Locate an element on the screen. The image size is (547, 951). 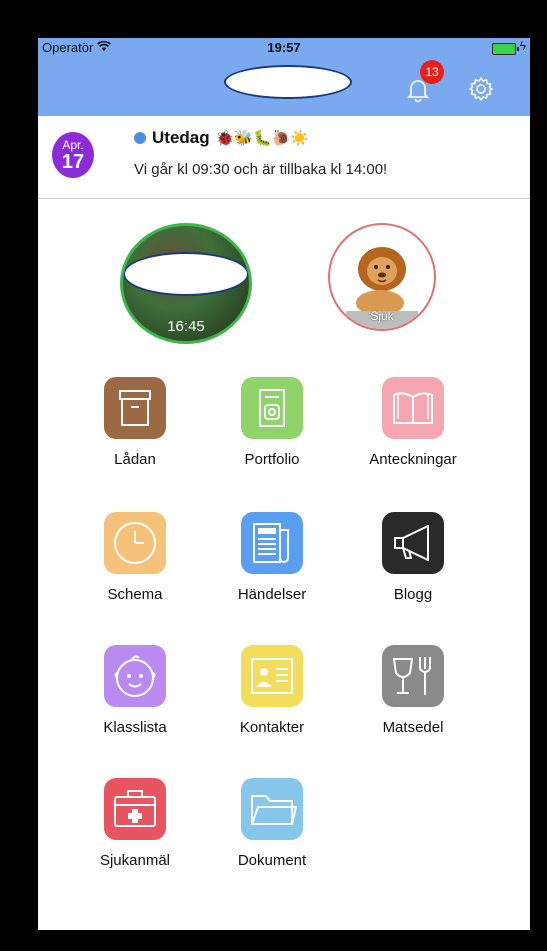
baby-face-icon-wrap is located at coordinates (135, 676).